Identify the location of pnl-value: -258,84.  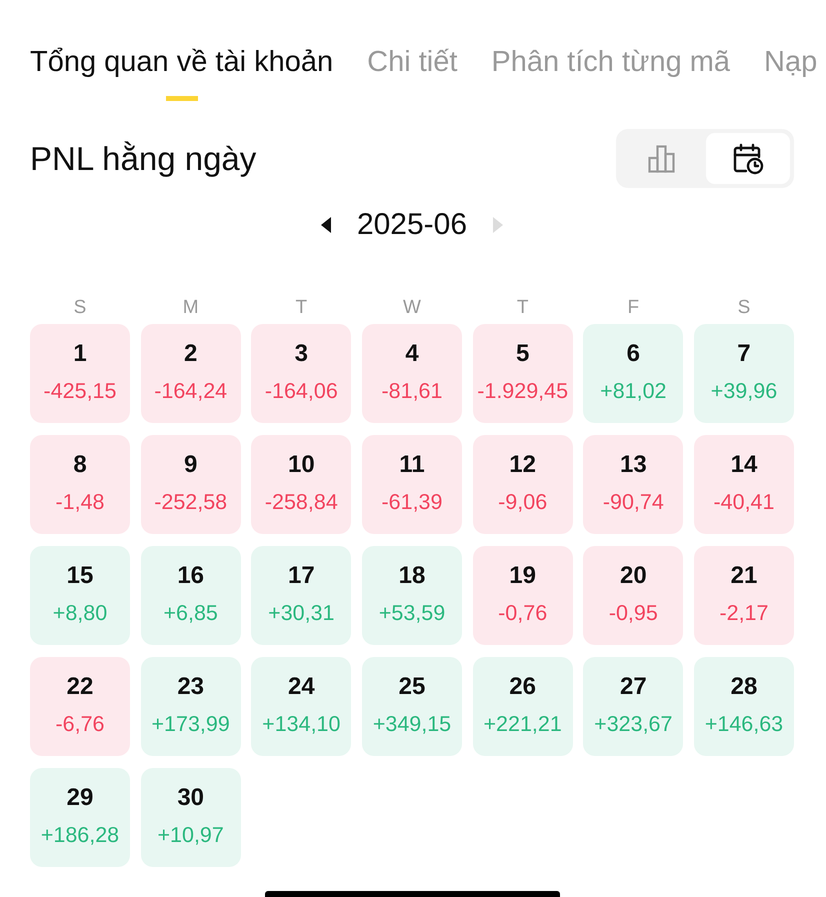
(301, 502).